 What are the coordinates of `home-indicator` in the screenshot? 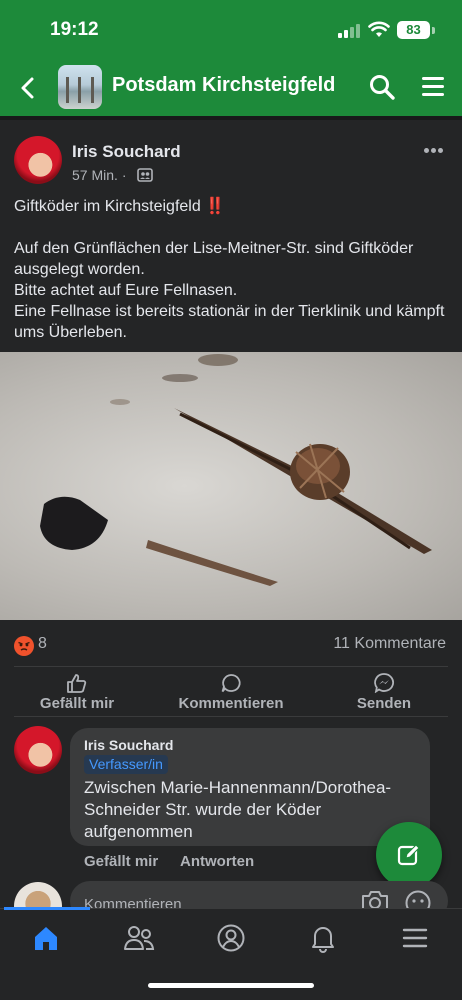 It's located at (231, 985).